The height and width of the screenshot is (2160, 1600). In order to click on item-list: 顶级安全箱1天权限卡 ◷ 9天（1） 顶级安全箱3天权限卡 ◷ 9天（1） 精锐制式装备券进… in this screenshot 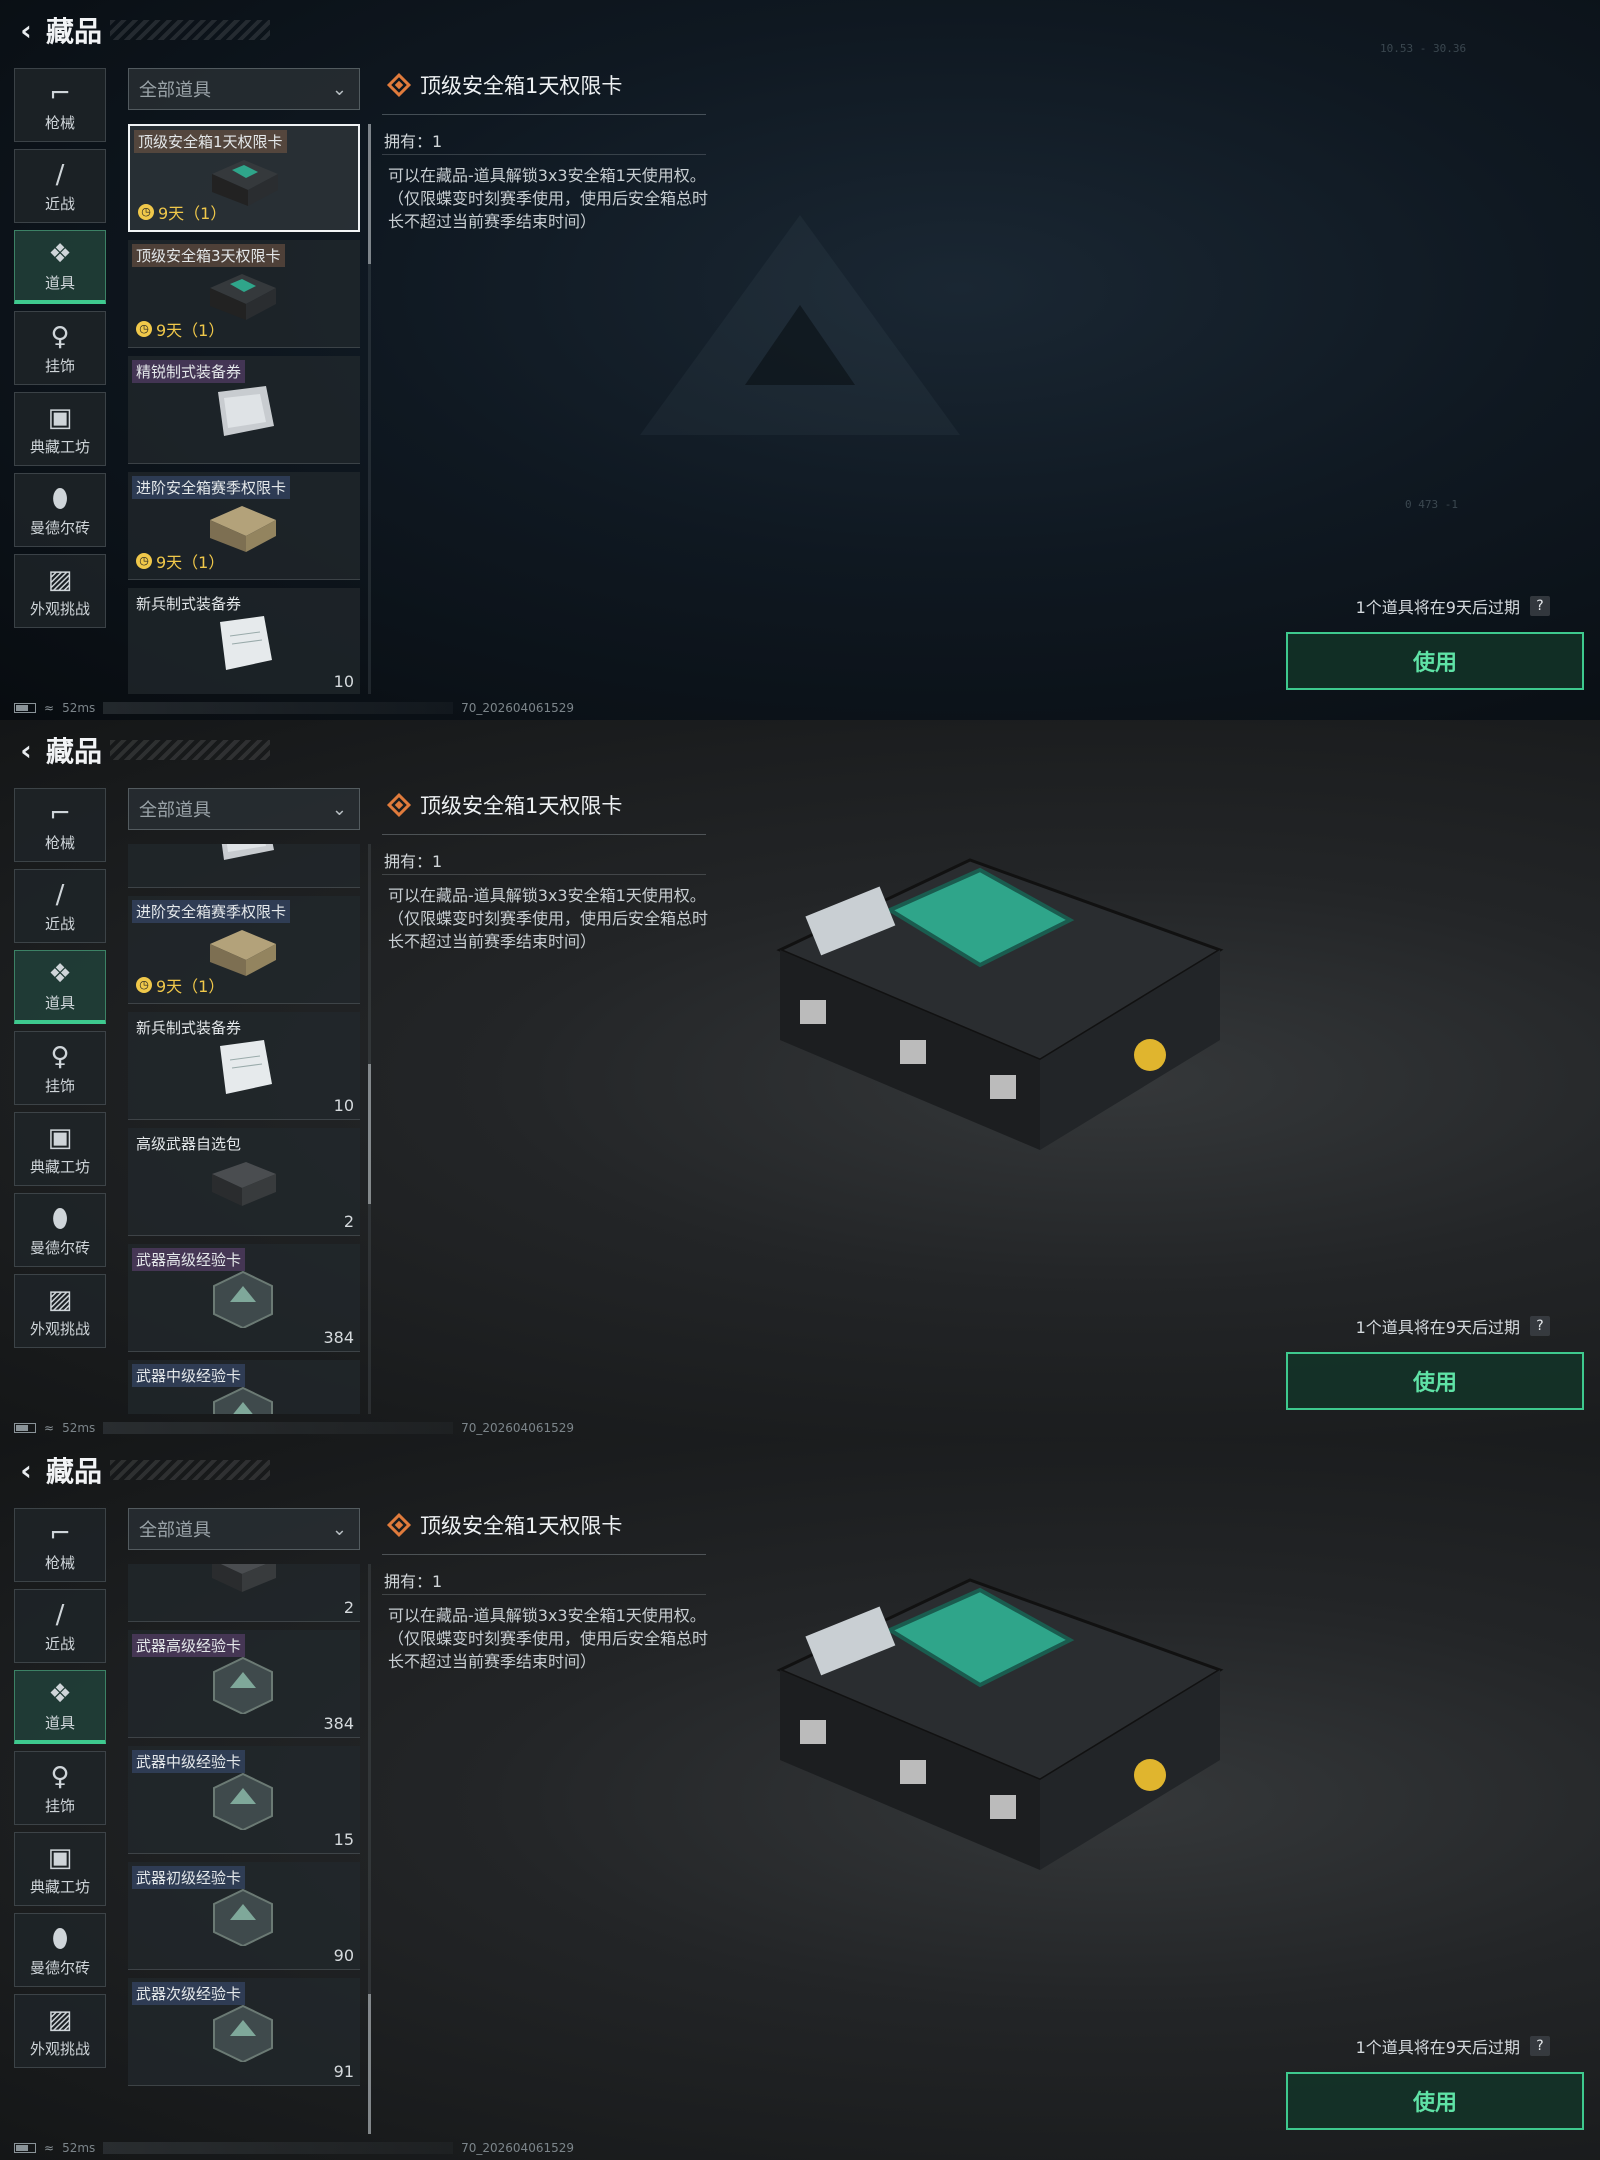, I will do `click(244, 409)`.